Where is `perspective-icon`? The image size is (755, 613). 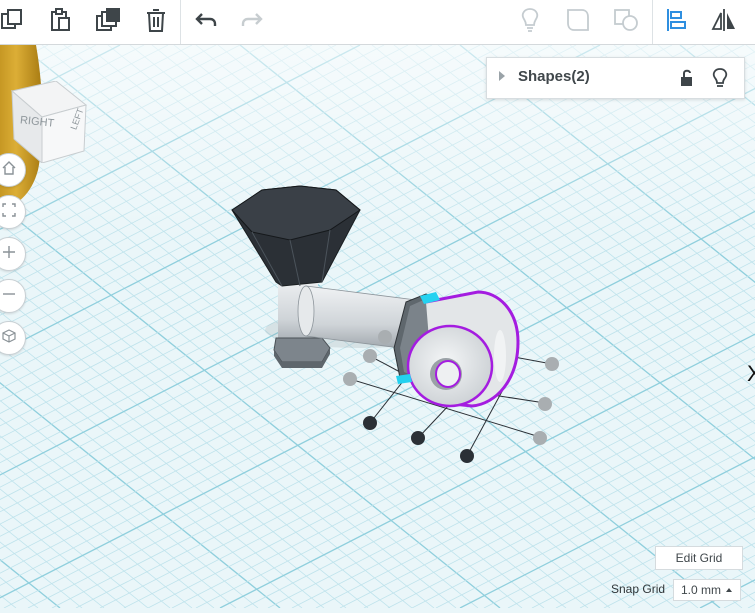 perspective-icon is located at coordinates (9, 338).